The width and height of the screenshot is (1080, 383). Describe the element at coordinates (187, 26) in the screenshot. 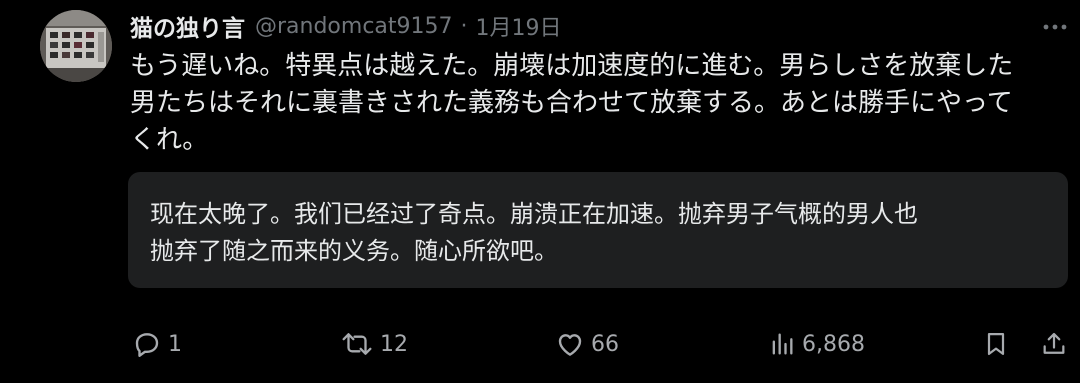

I see `display-name: 猫の独り言` at that location.